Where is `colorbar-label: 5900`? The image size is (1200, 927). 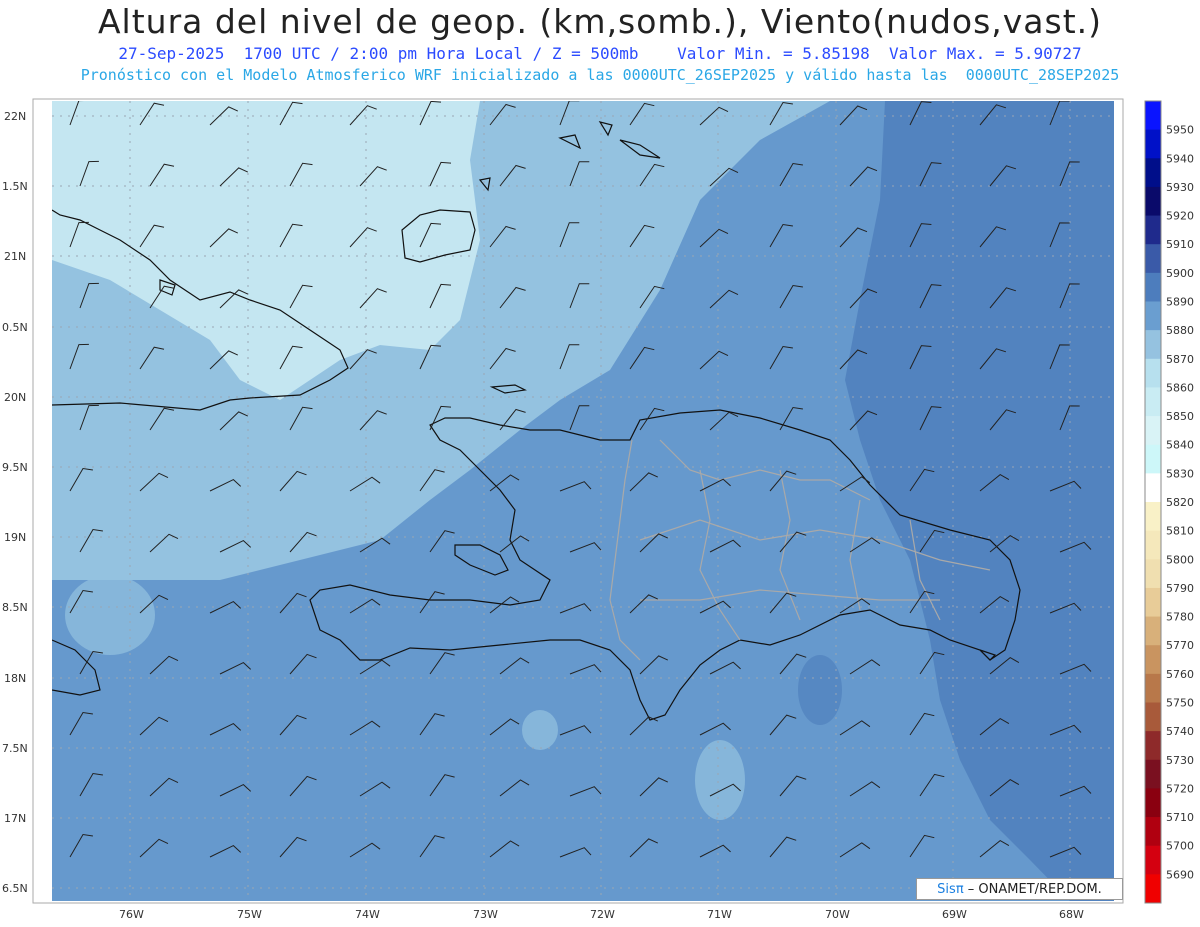 colorbar-label: 5900 is located at coordinates (1180, 273).